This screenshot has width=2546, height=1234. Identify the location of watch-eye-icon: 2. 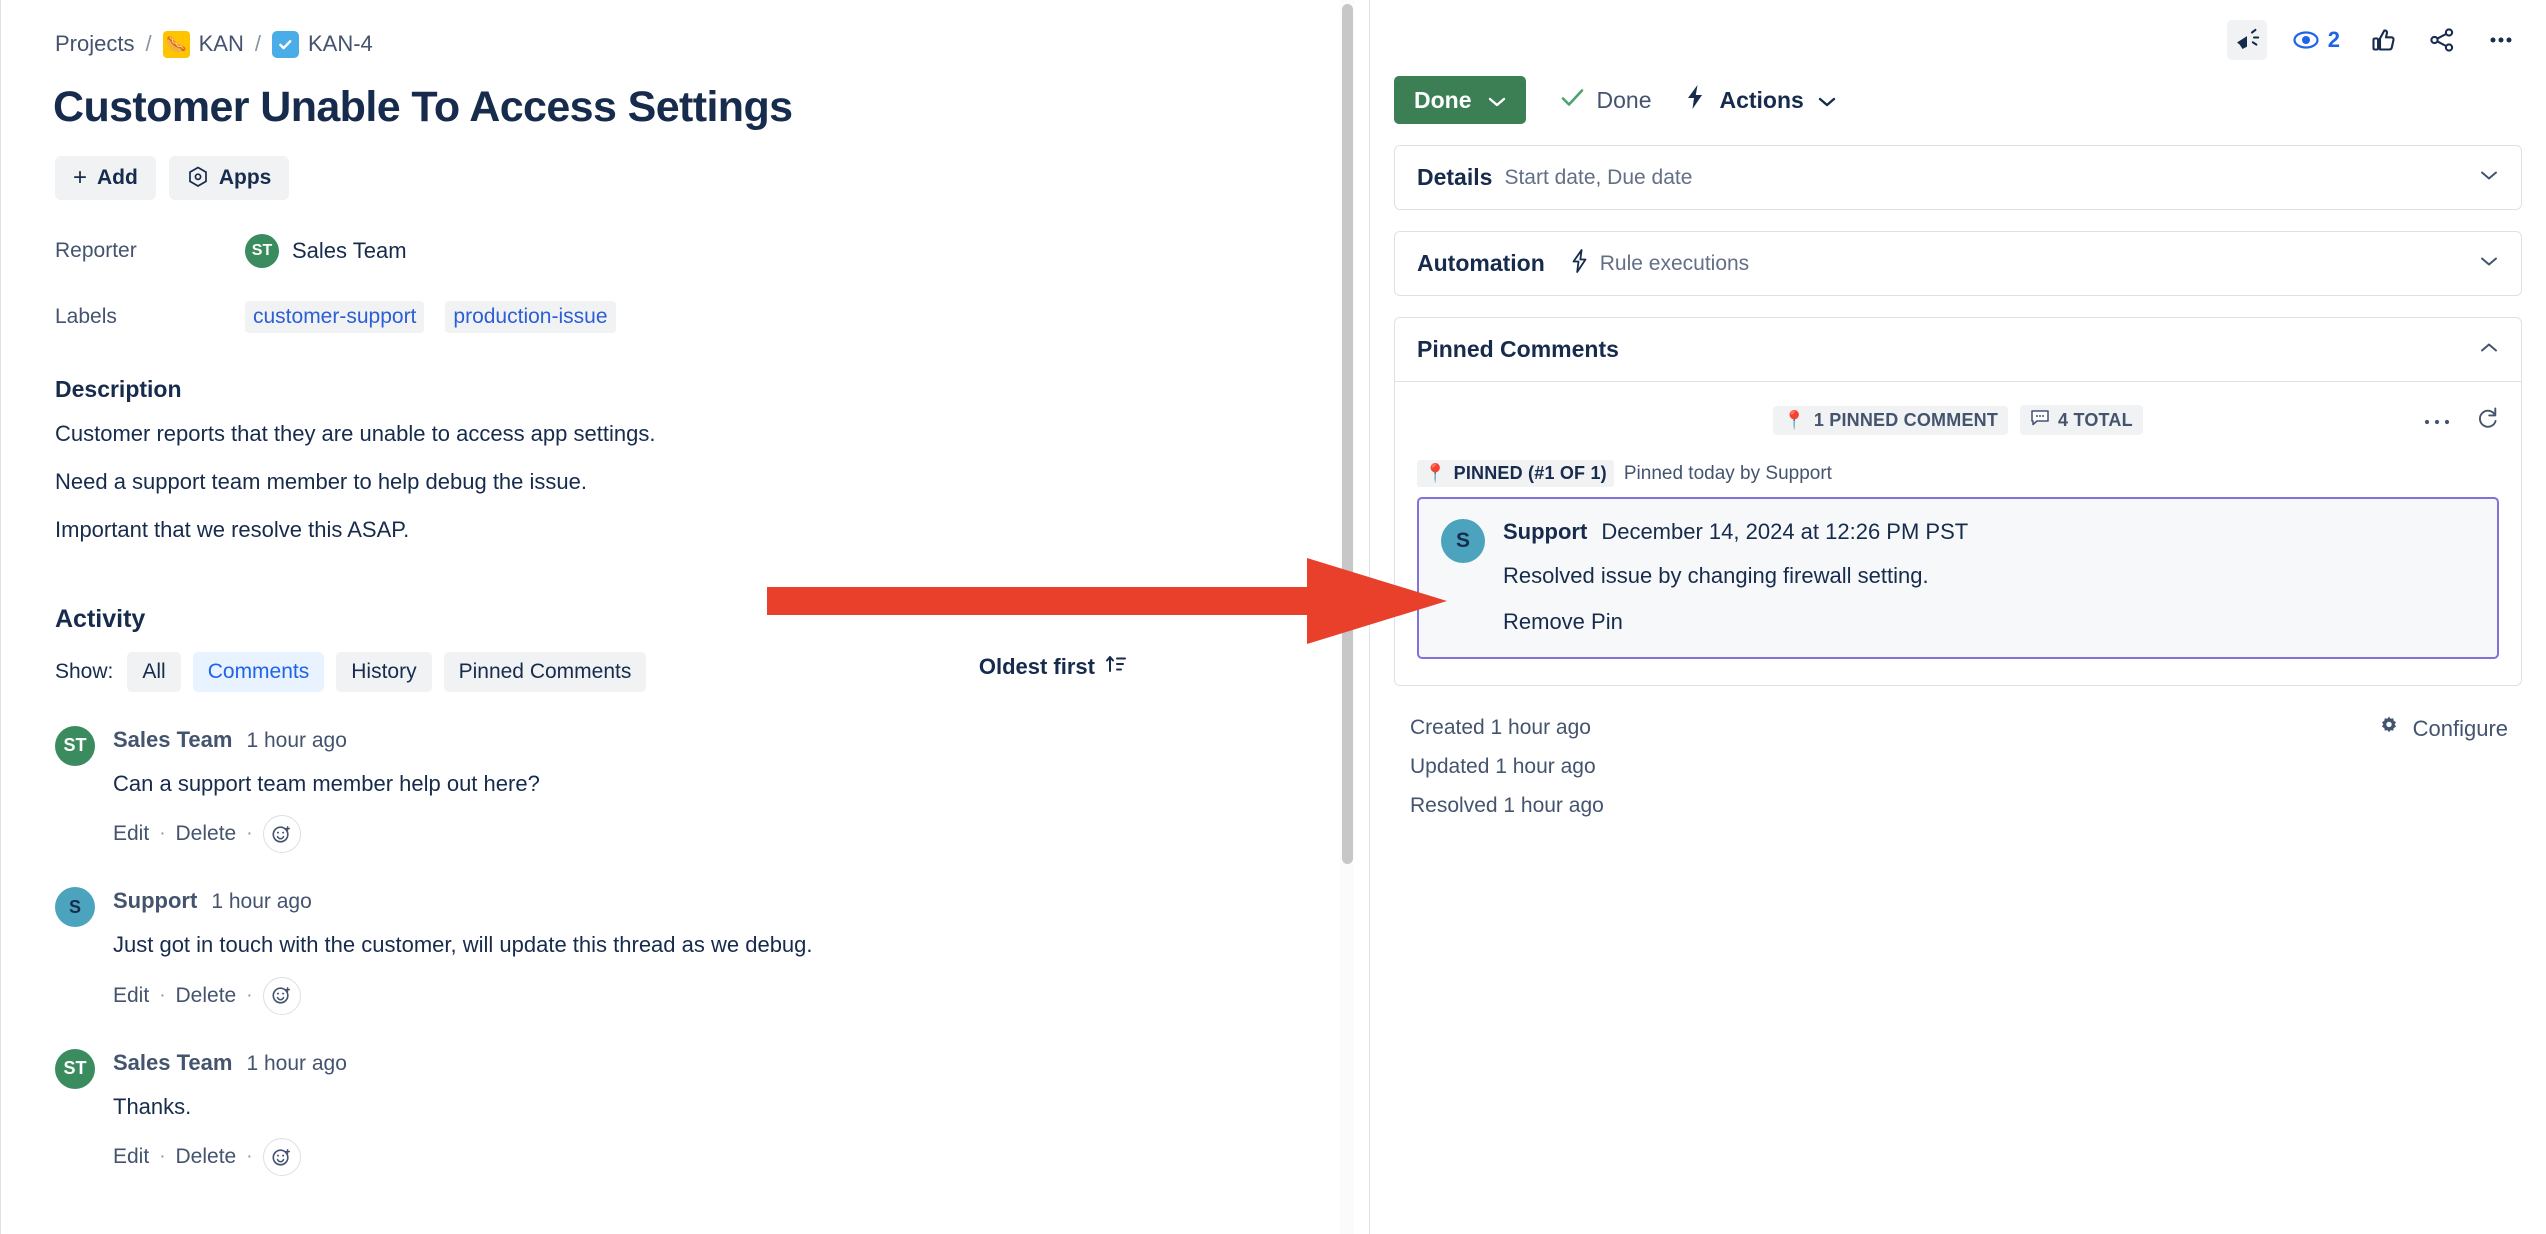
(2315, 40).